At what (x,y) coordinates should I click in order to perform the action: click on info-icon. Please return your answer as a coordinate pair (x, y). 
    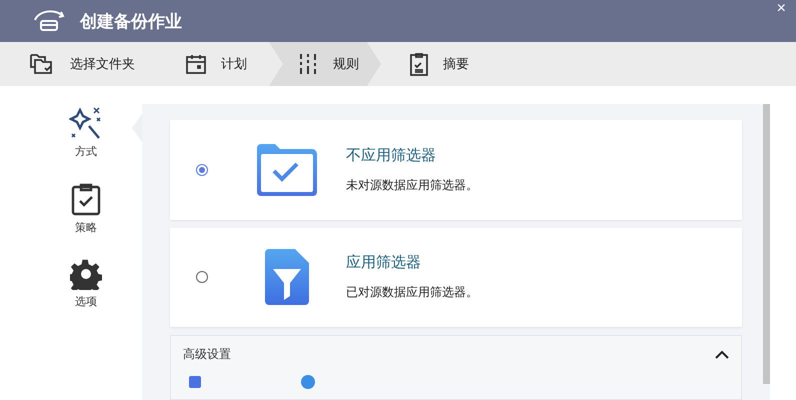
    Looking at the image, I should click on (308, 382).